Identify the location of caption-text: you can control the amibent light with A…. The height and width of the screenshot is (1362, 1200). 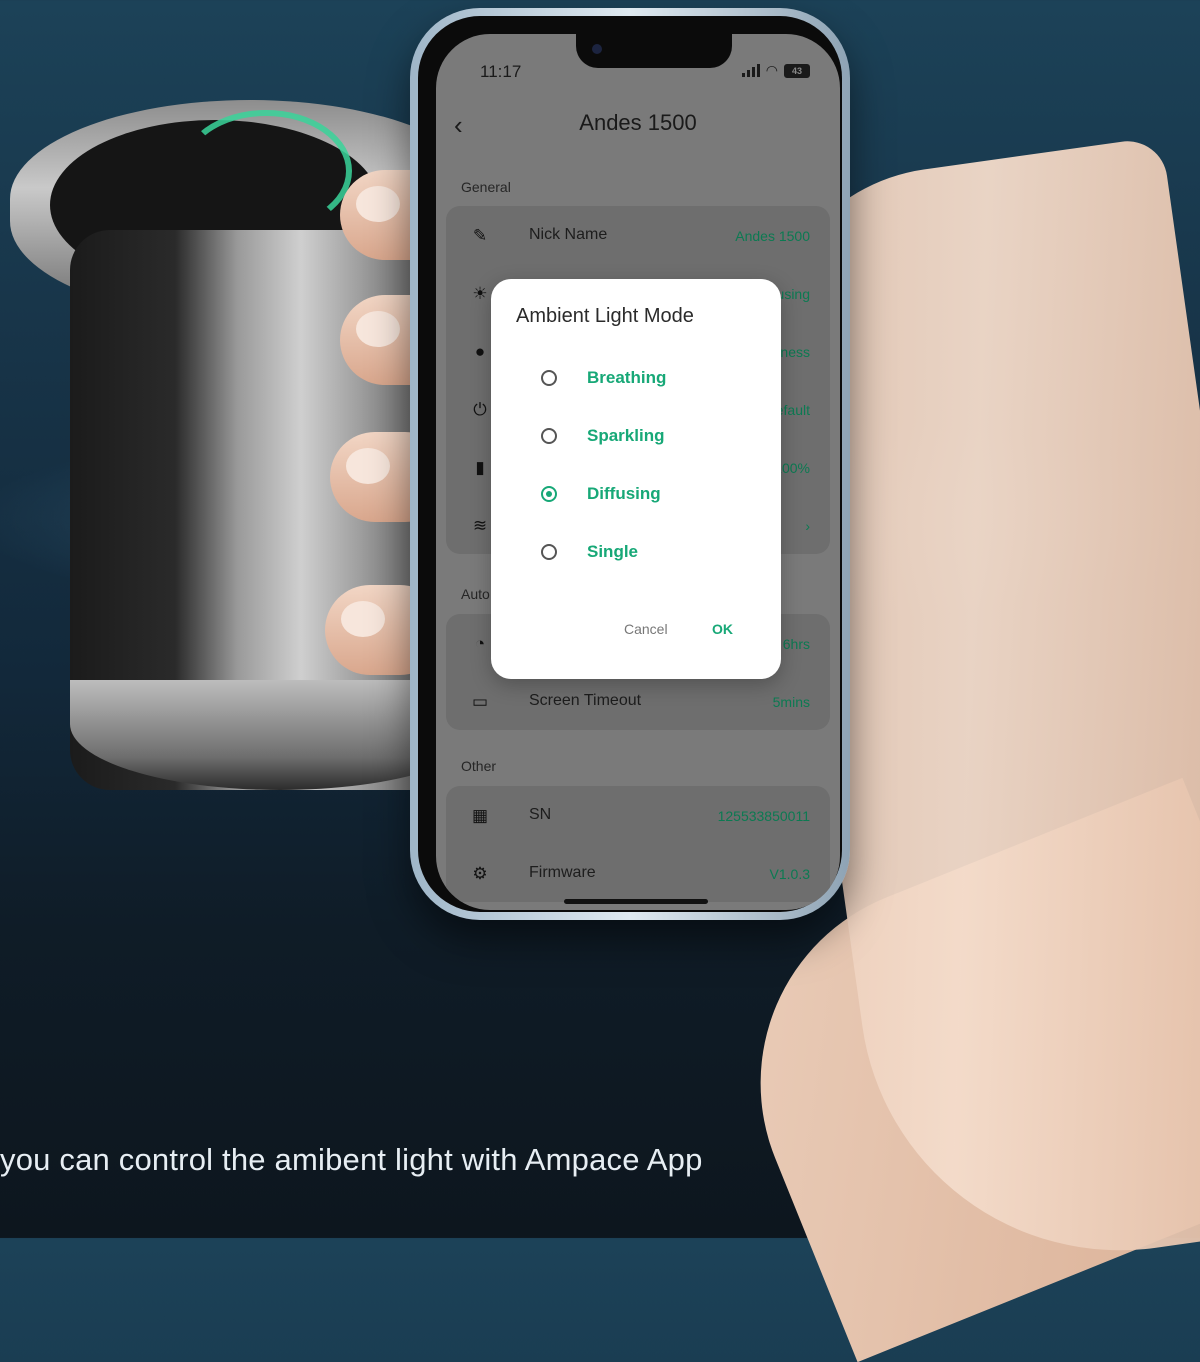
(351, 1159).